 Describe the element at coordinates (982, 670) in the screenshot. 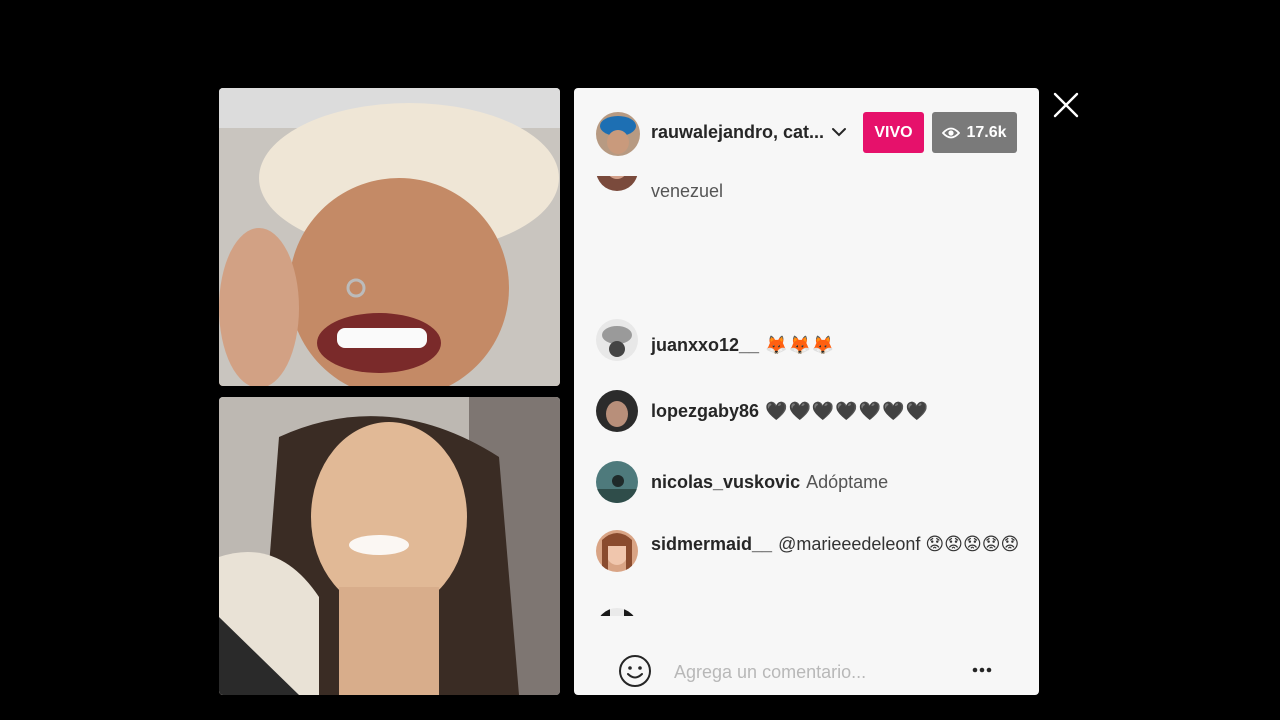

I see `more-options-icon` at that location.